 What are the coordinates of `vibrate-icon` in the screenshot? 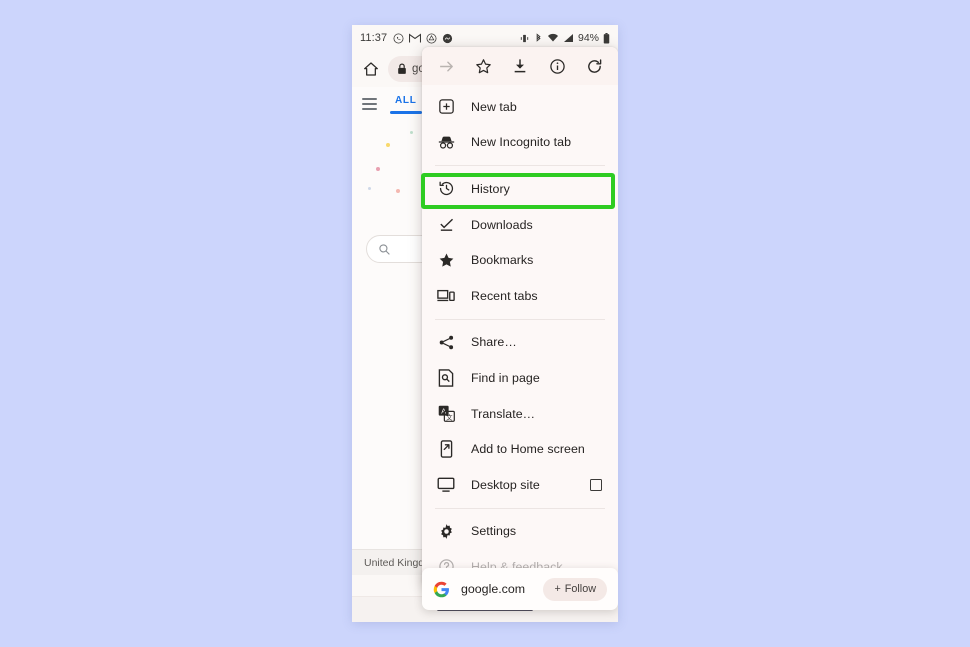 It's located at (524, 38).